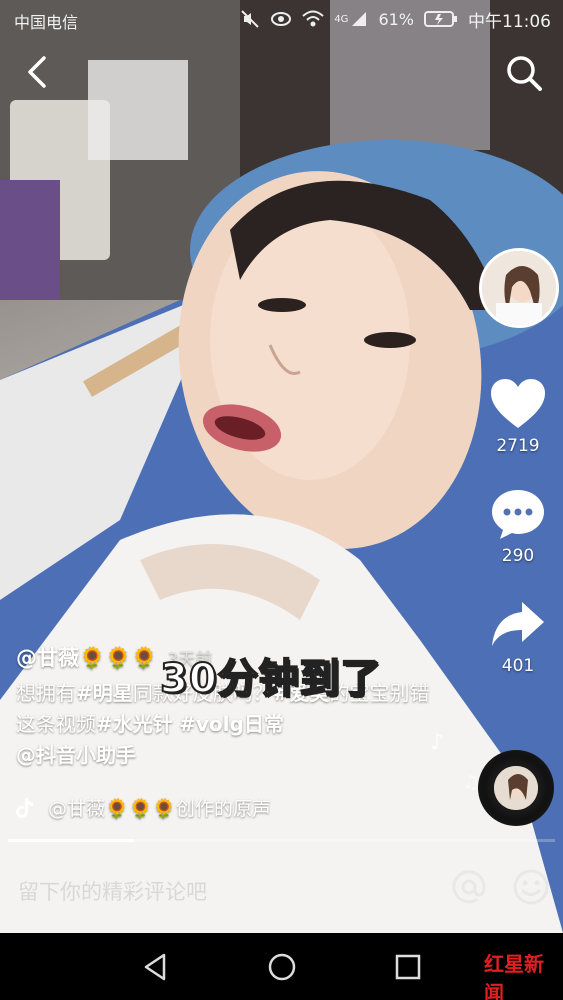 This screenshot has width=563, height=1000. I want to click on smiley-icon, so click(531, 887).